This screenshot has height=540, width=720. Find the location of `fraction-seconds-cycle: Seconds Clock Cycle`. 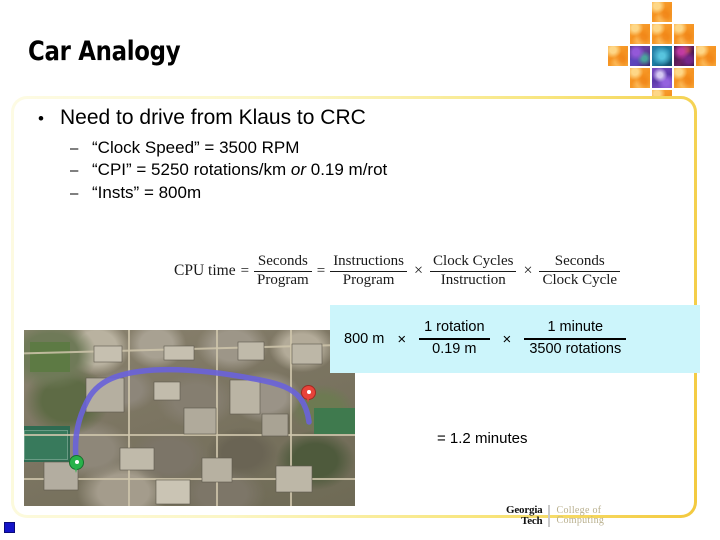

fraction-seconds-cycle: Seconds Clock Cycle is located at coordinates (580, 271).